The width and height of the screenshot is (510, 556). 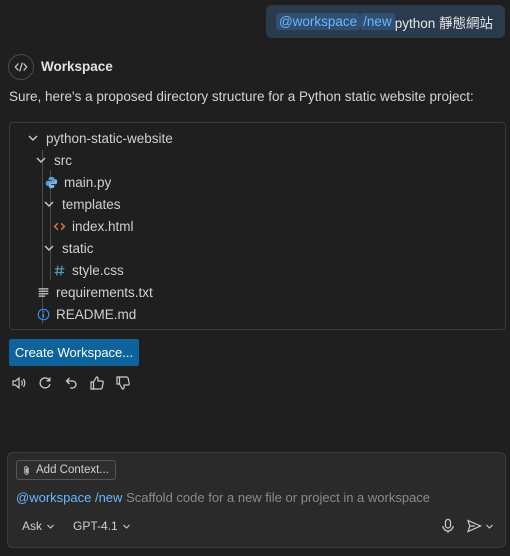 What do you see at coordinates (78, 248) in the screenshot?
I see `tree-item-label: static` at bounding box center [78, 248].